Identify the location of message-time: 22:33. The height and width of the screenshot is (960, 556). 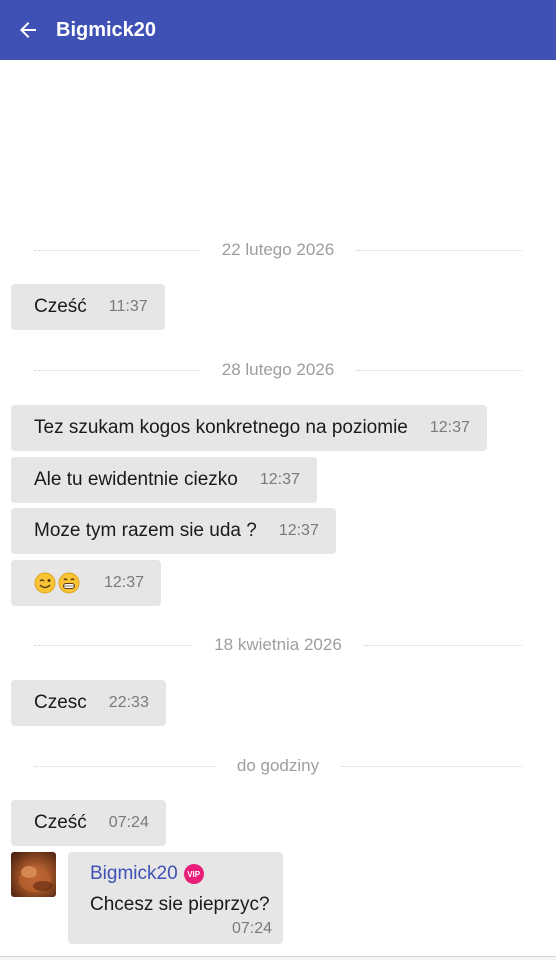
(128, 702).